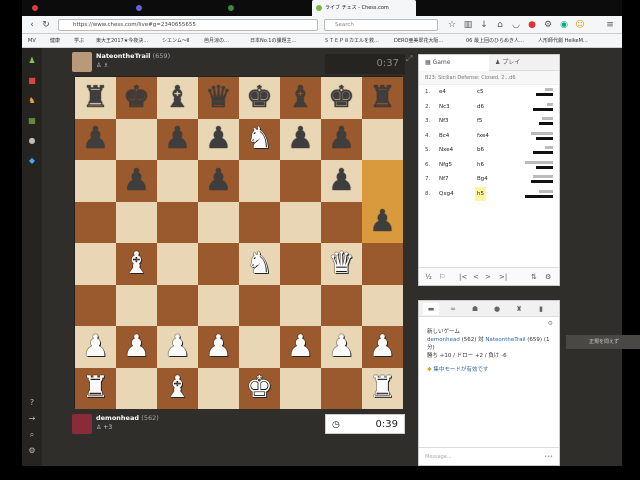  What do you see at coordinates (259, 388) in the screenshot?
I see `white-king-icon: ♚` at bounding box center [259, 388].